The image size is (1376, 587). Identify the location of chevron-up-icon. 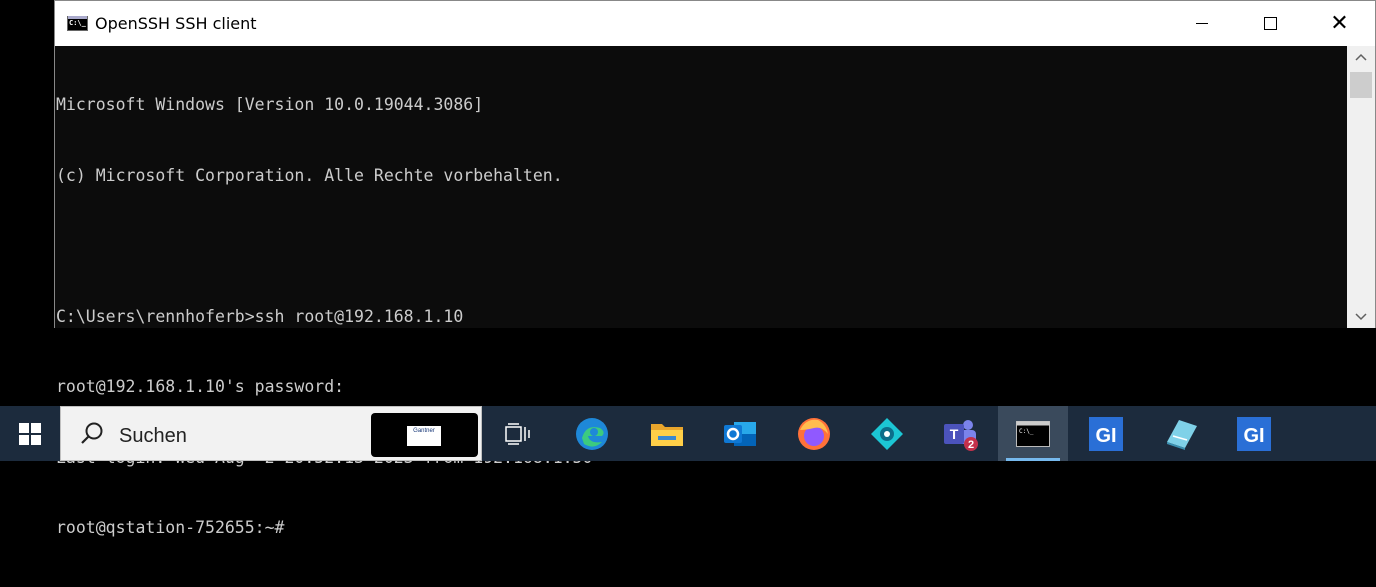
(1361, 57).